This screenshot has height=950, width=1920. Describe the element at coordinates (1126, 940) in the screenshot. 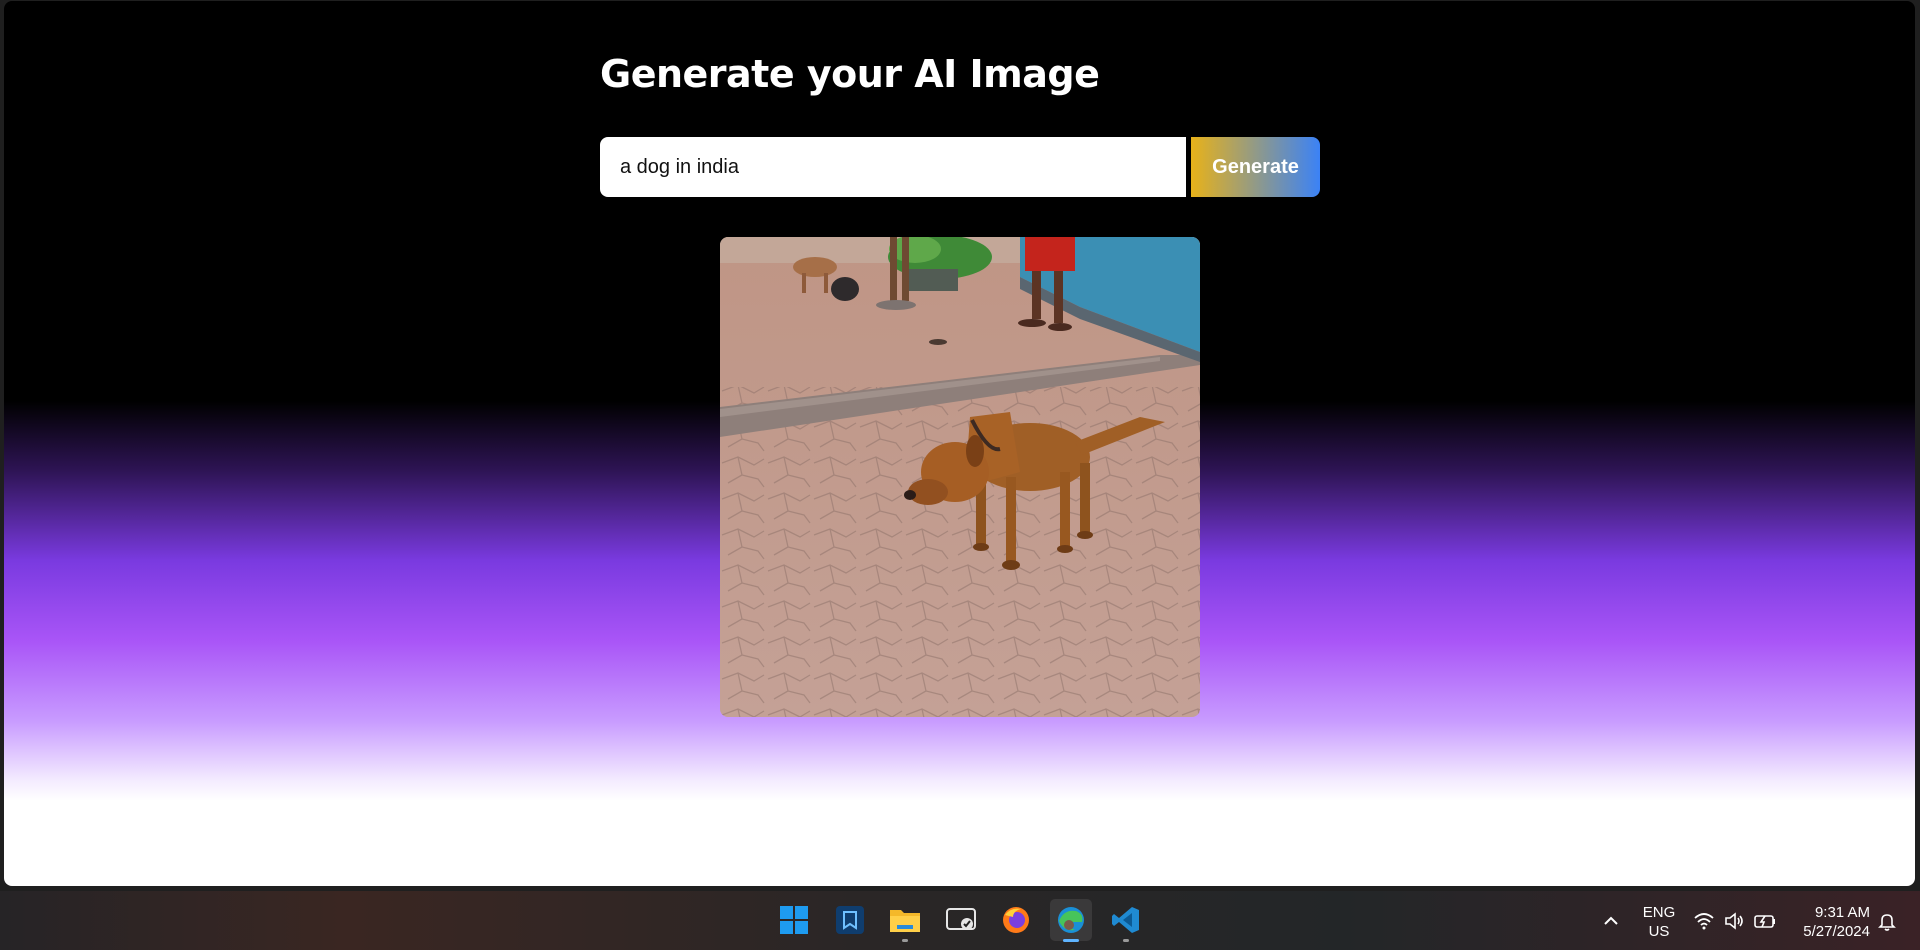

I see `vscode-running-indicator` at that location.